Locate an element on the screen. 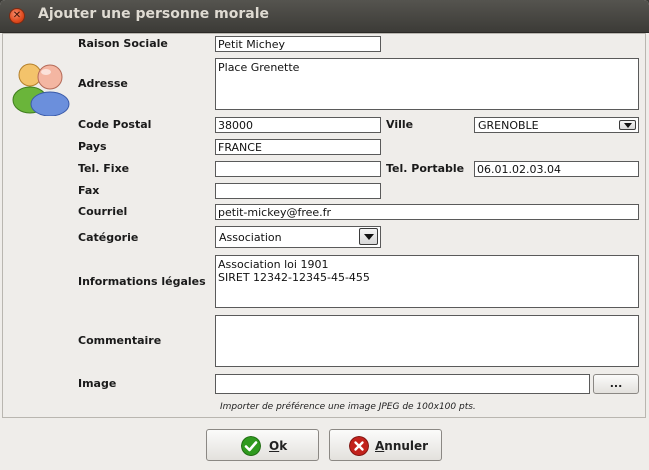  label-tel-fixe: Tel. Fixe is located at coordinates (104, 168).